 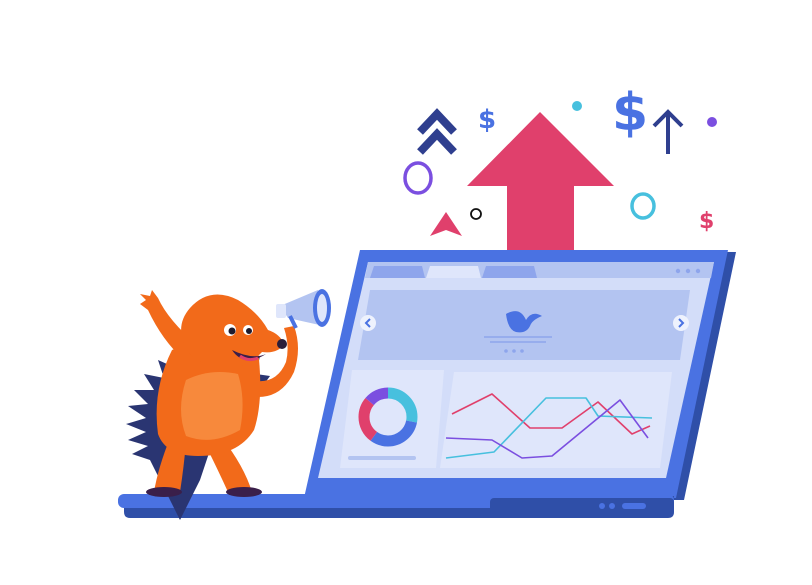 What do you see at coordinates (368, 323) in the screenshot?
I see `carousel-prev-button` at bounding box center [368, 323].